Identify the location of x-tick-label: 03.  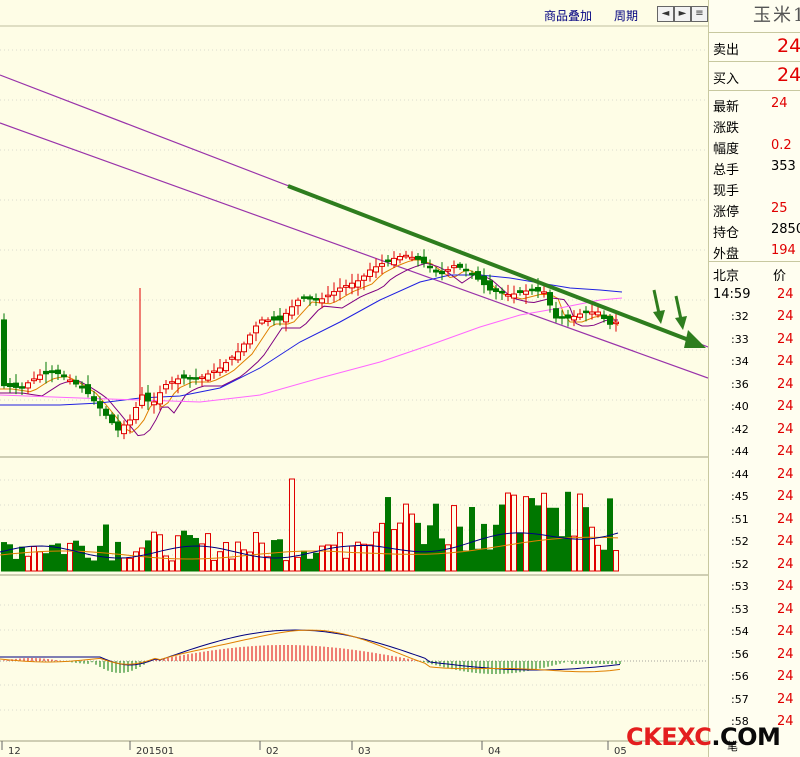
(364, 751).